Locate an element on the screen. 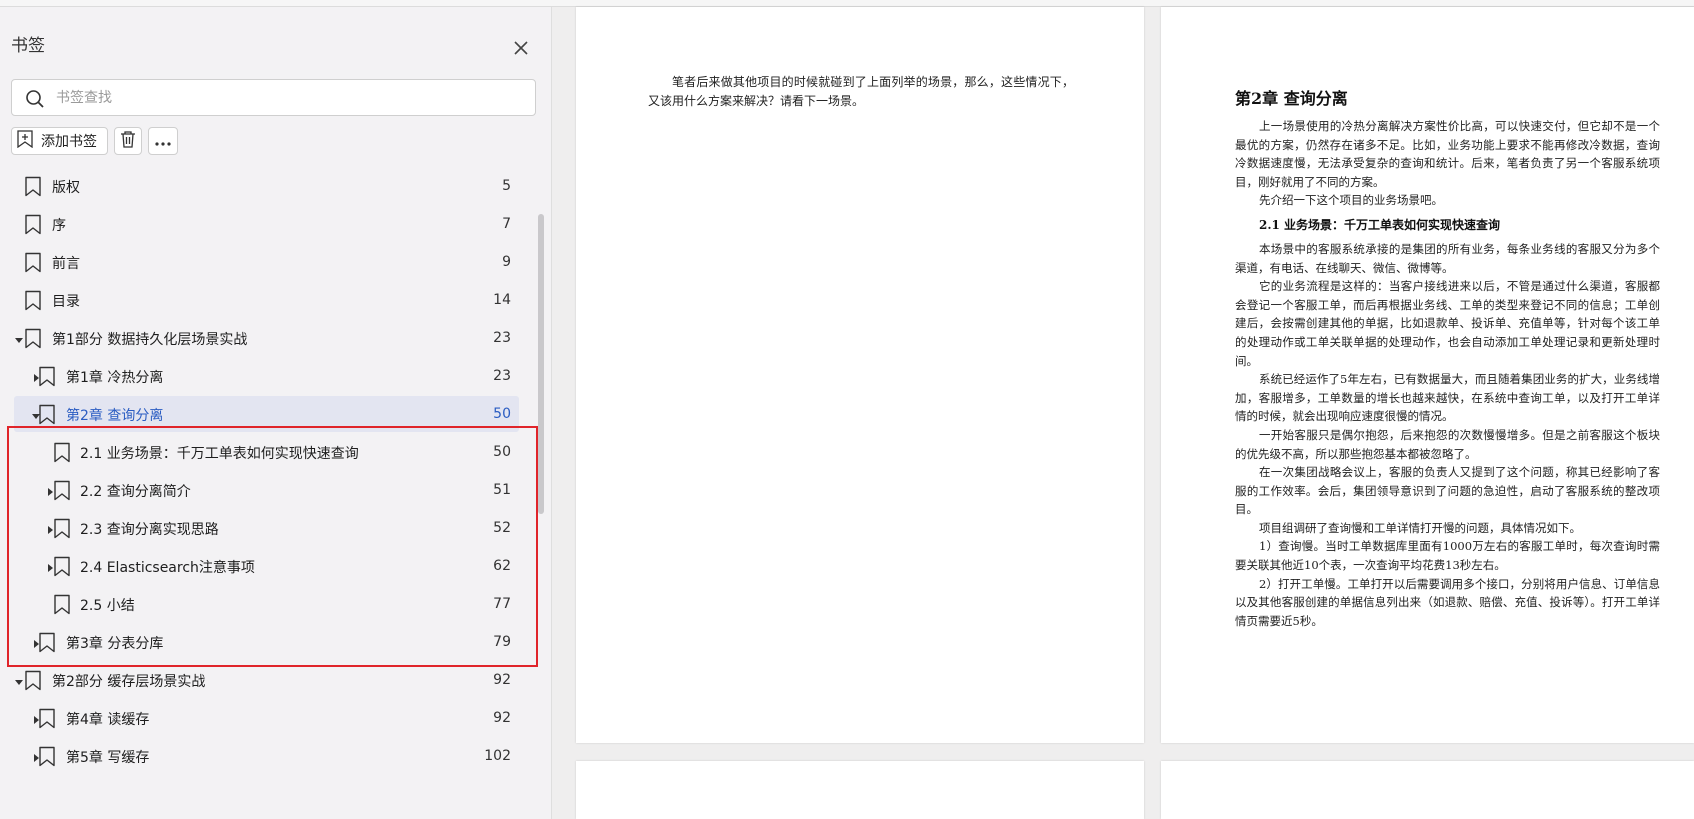 The width and height of the screenshot is (1694, 819). bookmark-label: 第2章 查询分离 is located at coordinates (115, 416).